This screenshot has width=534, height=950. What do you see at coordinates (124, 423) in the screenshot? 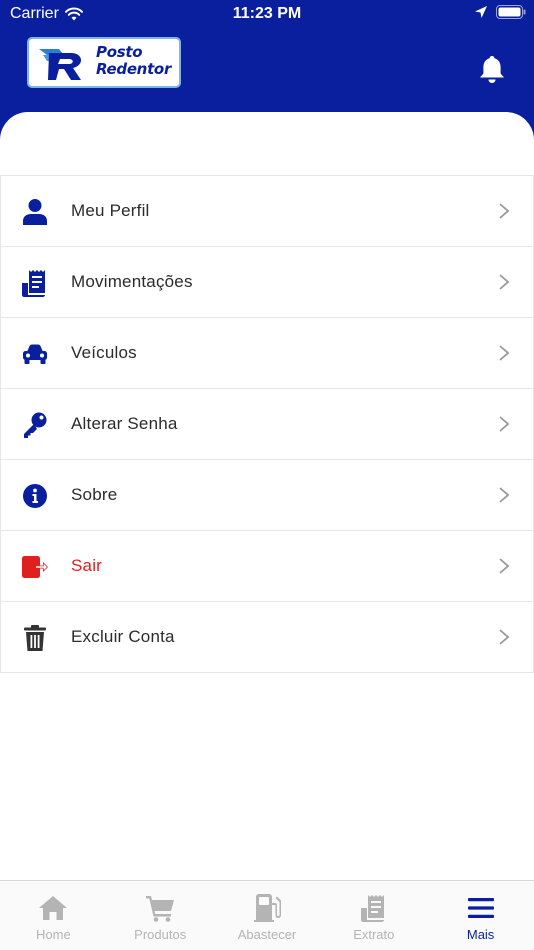
I see `menu-item-label: Alterar Senha` at bounding box center [124, 423].